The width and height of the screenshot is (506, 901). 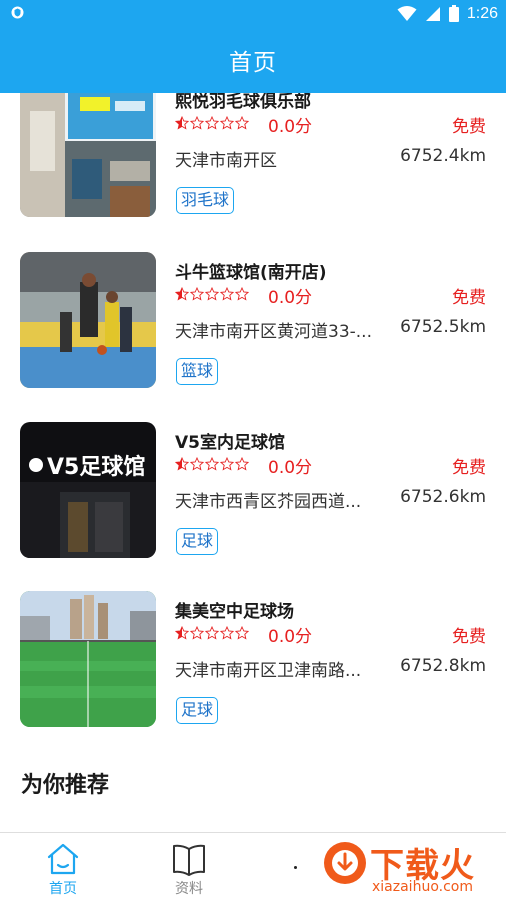 I want to click on venue-distance: 6752.8km, so click(x=443, y=666).